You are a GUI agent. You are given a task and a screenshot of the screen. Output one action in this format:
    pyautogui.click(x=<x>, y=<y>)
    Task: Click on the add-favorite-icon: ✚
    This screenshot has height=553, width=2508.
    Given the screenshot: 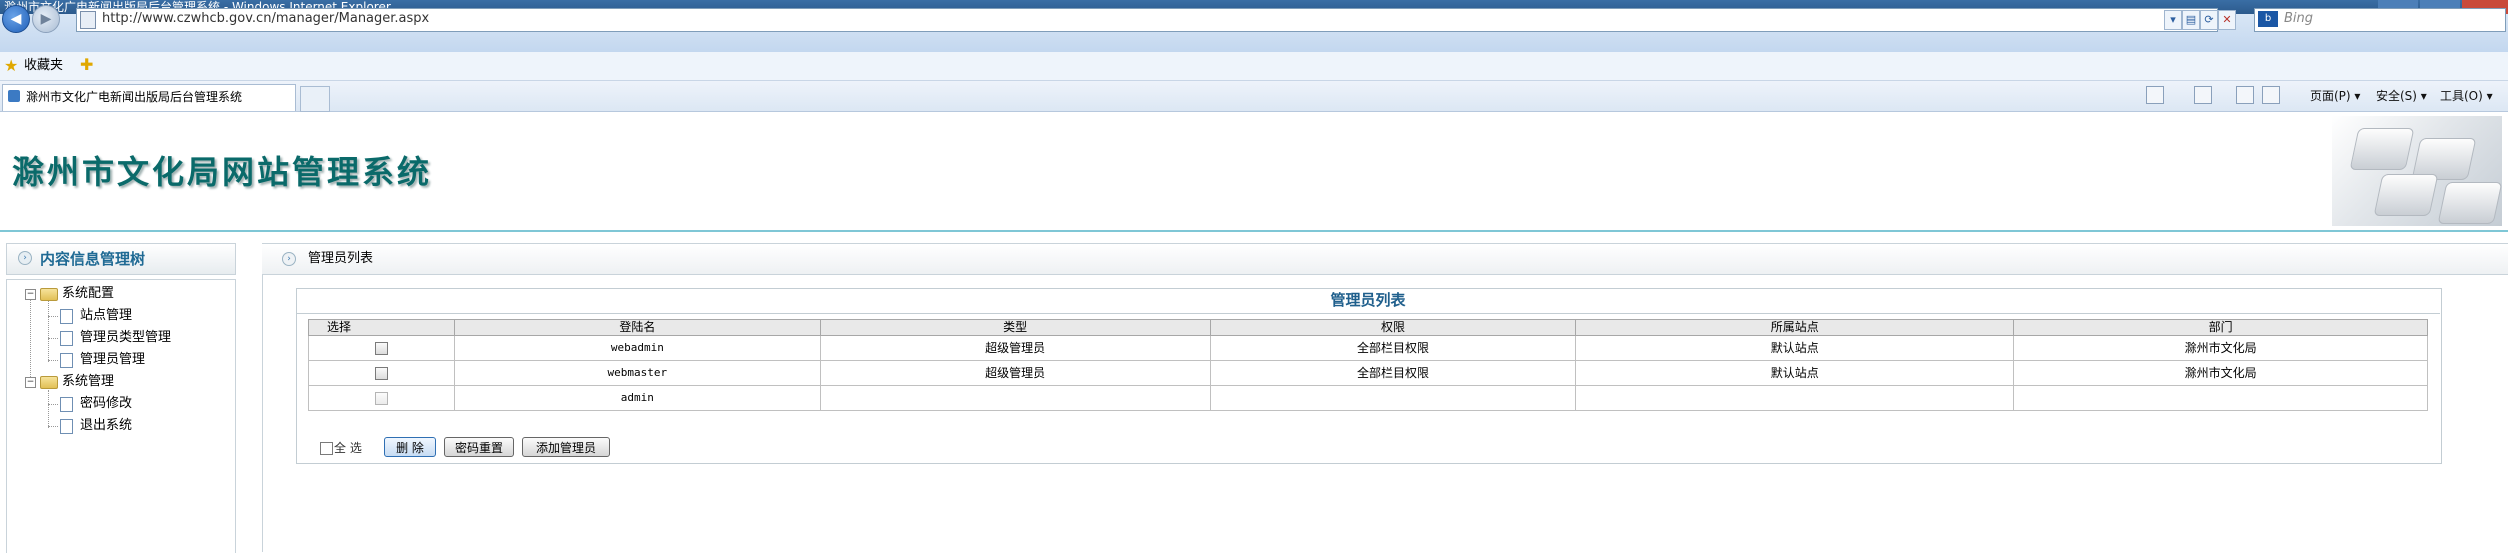 What is the action you would take?
    pyautogui.click(x=86, y=65)
    